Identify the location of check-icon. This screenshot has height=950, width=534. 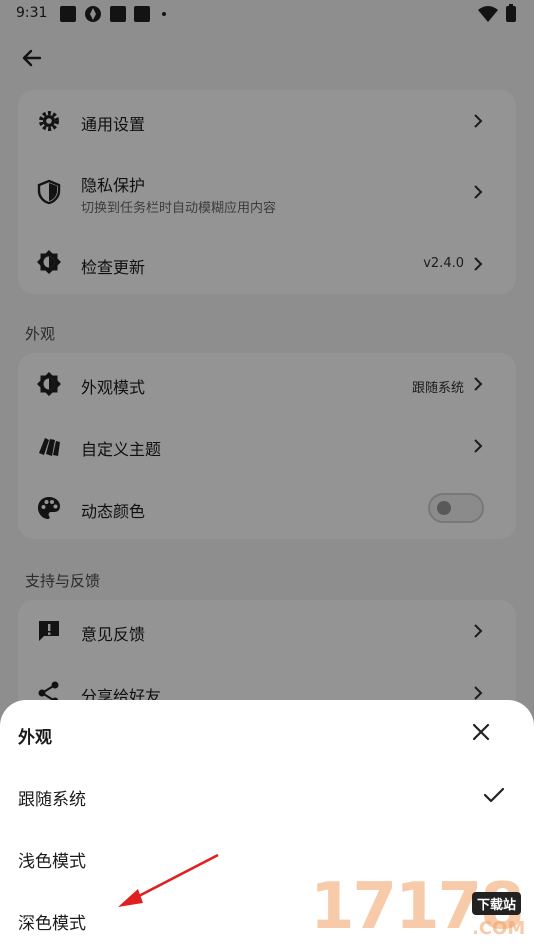
(494, 795).